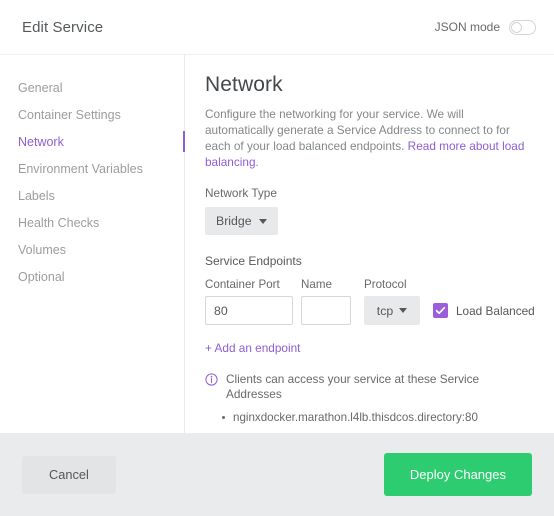  Describe the element at coordinates (467, 27) in the screenshot. I see `json-mode-label: JSON mode` at that location.